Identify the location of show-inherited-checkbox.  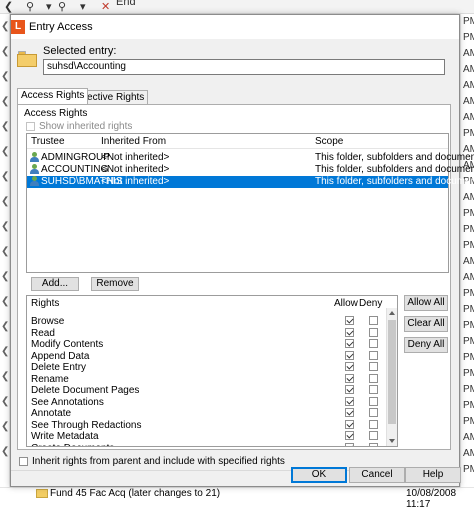
(30, 126).